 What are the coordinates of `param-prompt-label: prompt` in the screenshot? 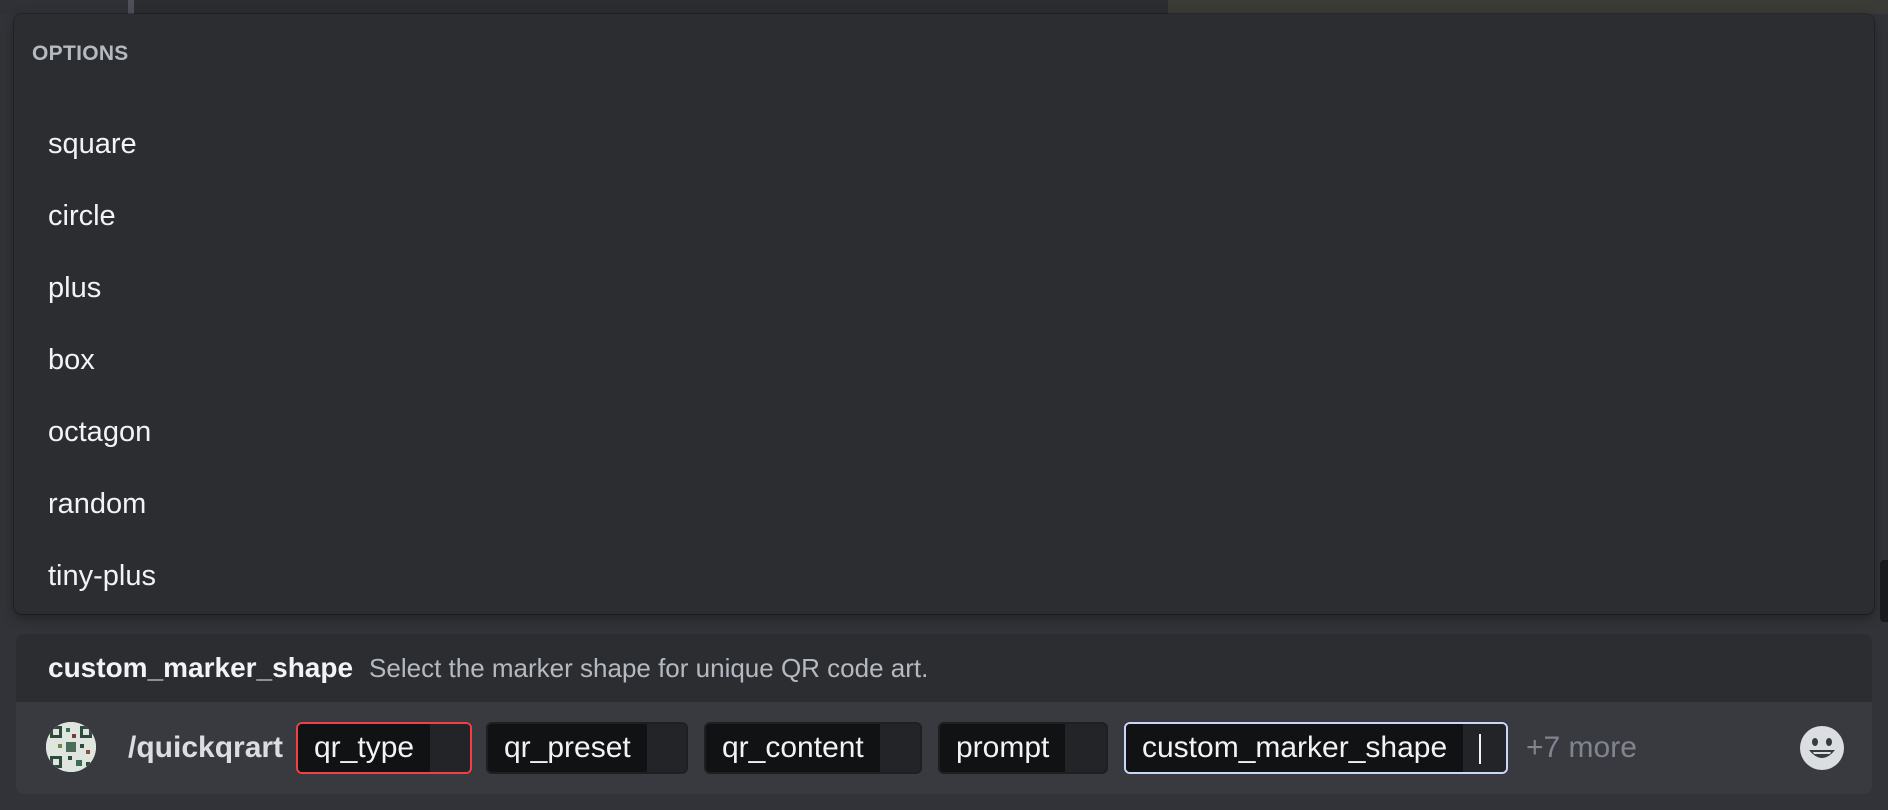 It's located at (1003, 748).